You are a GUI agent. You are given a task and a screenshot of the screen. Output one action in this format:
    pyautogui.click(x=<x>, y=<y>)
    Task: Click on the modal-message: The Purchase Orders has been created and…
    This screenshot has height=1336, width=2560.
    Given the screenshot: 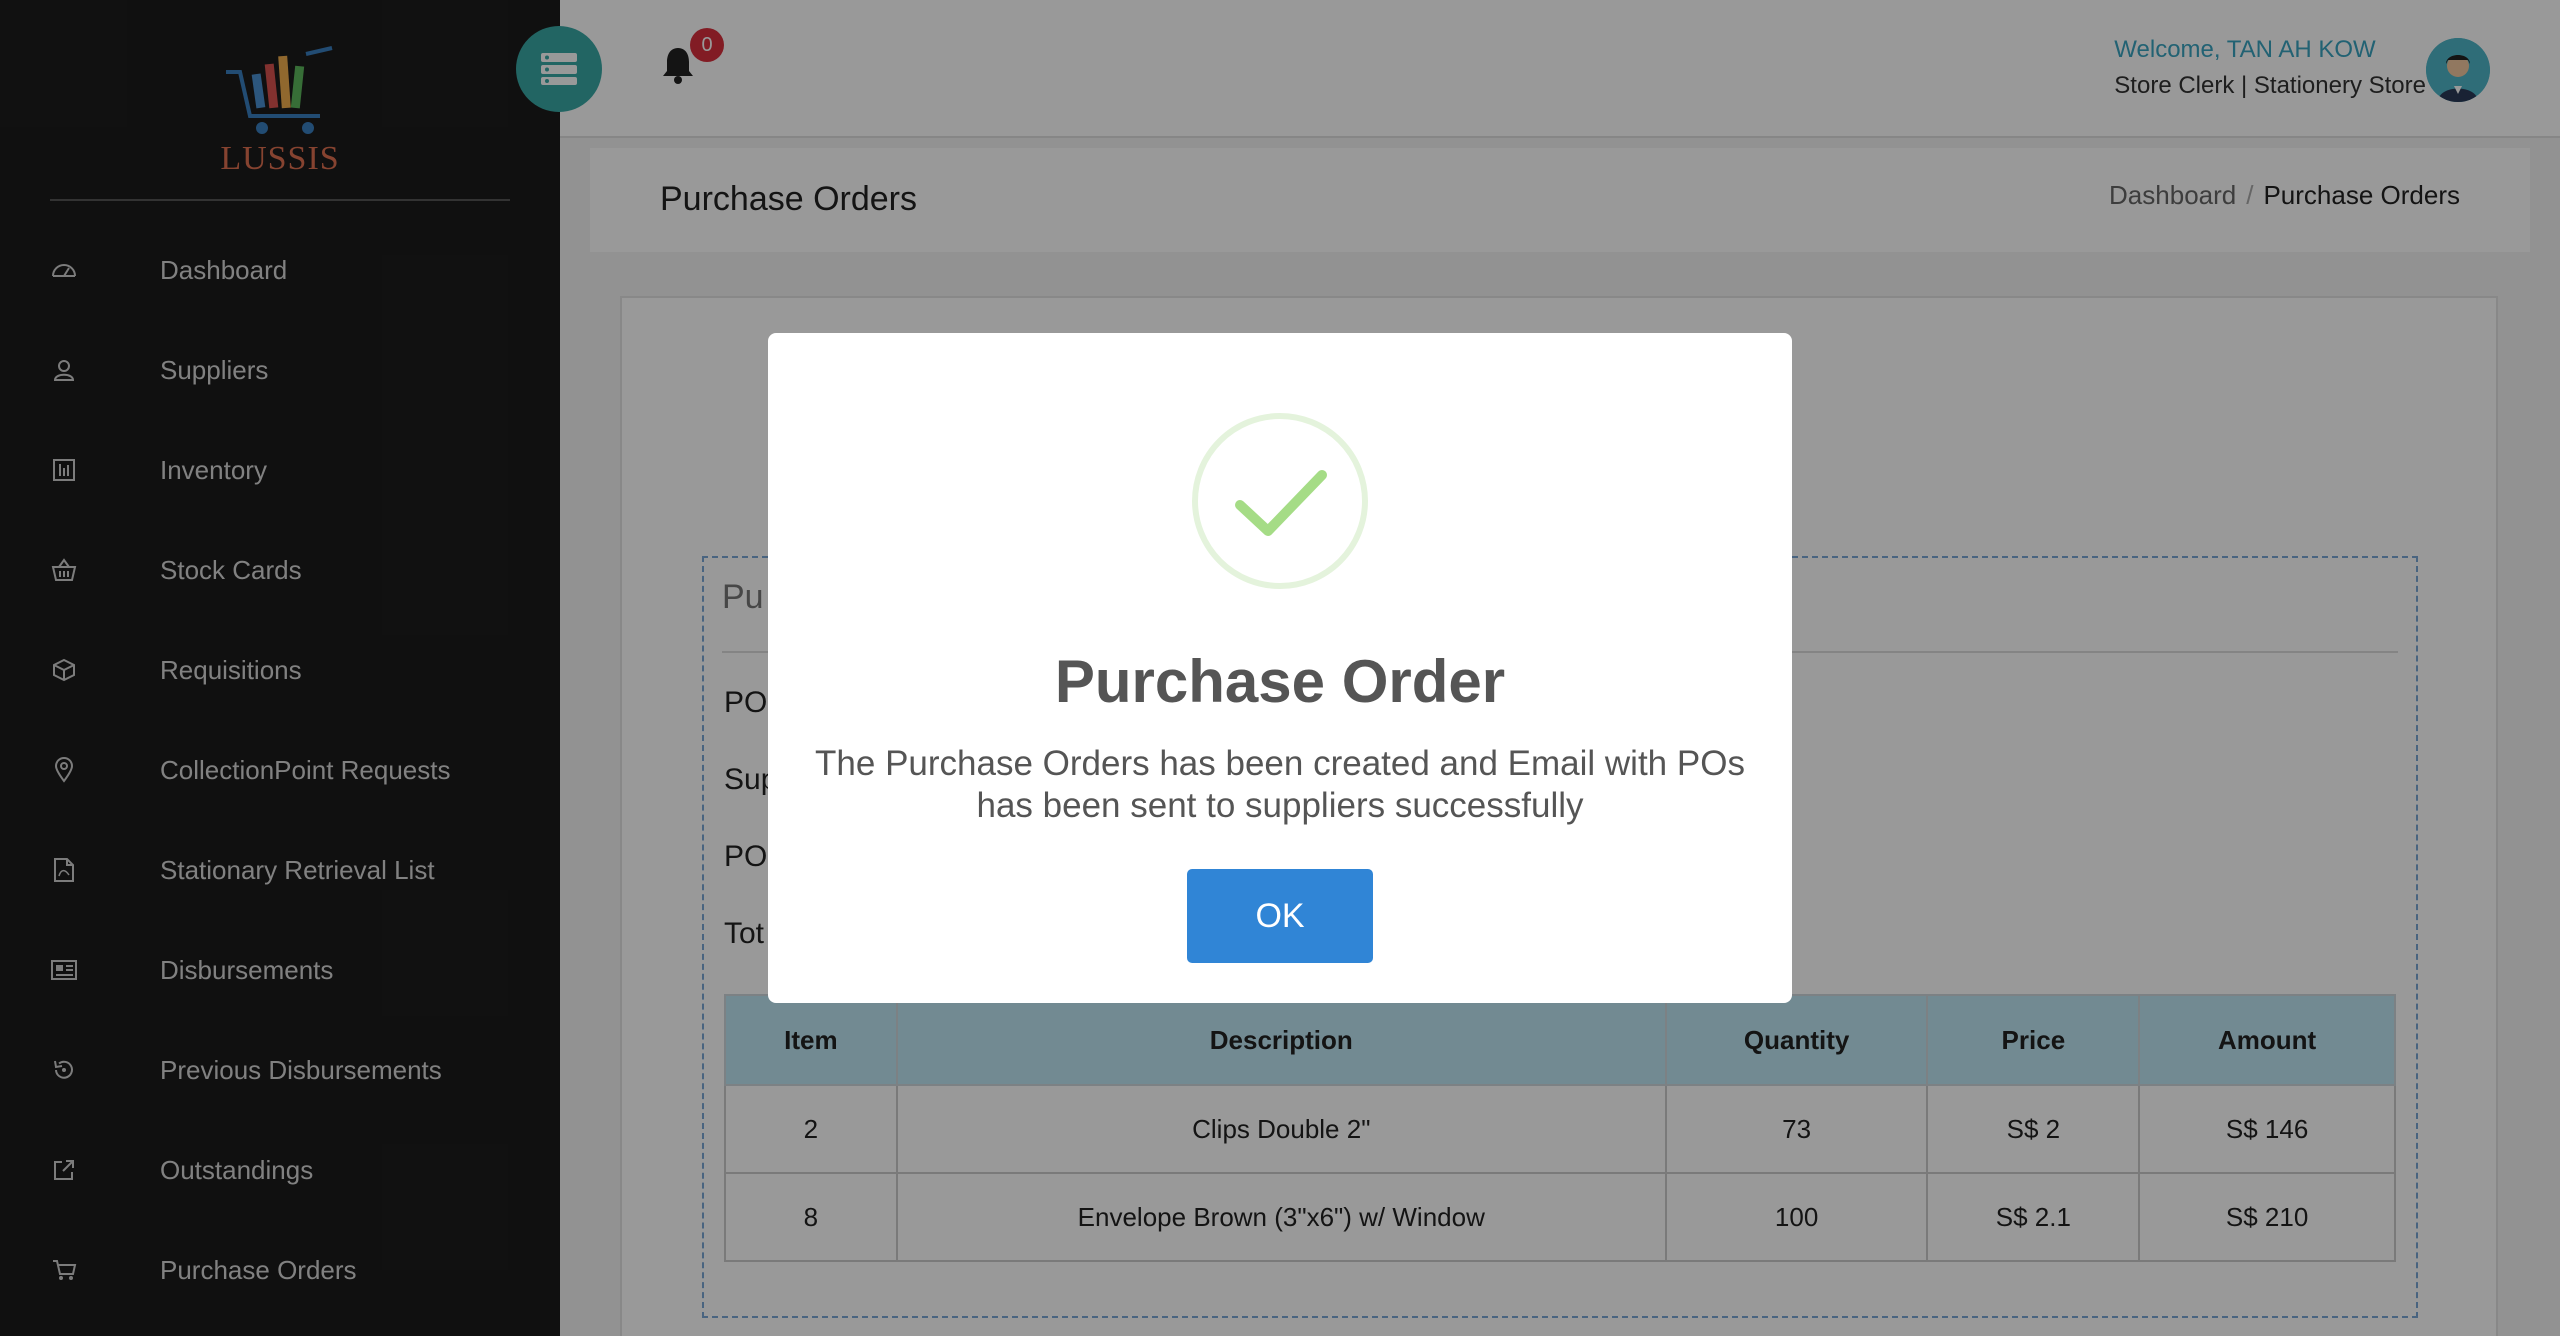 What is the action you would take?
    pyautogui.click(x=1280, y=784)
    